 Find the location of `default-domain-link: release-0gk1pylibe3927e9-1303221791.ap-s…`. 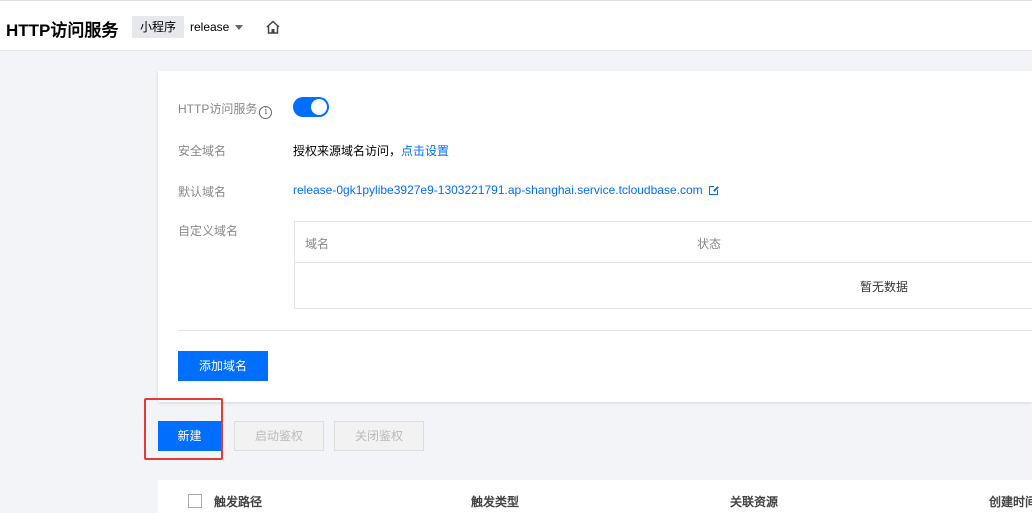

default-domain-link: release-0gk1pylibe3927e9-1303221791.ap-s… is located at coordinates (498, 190).